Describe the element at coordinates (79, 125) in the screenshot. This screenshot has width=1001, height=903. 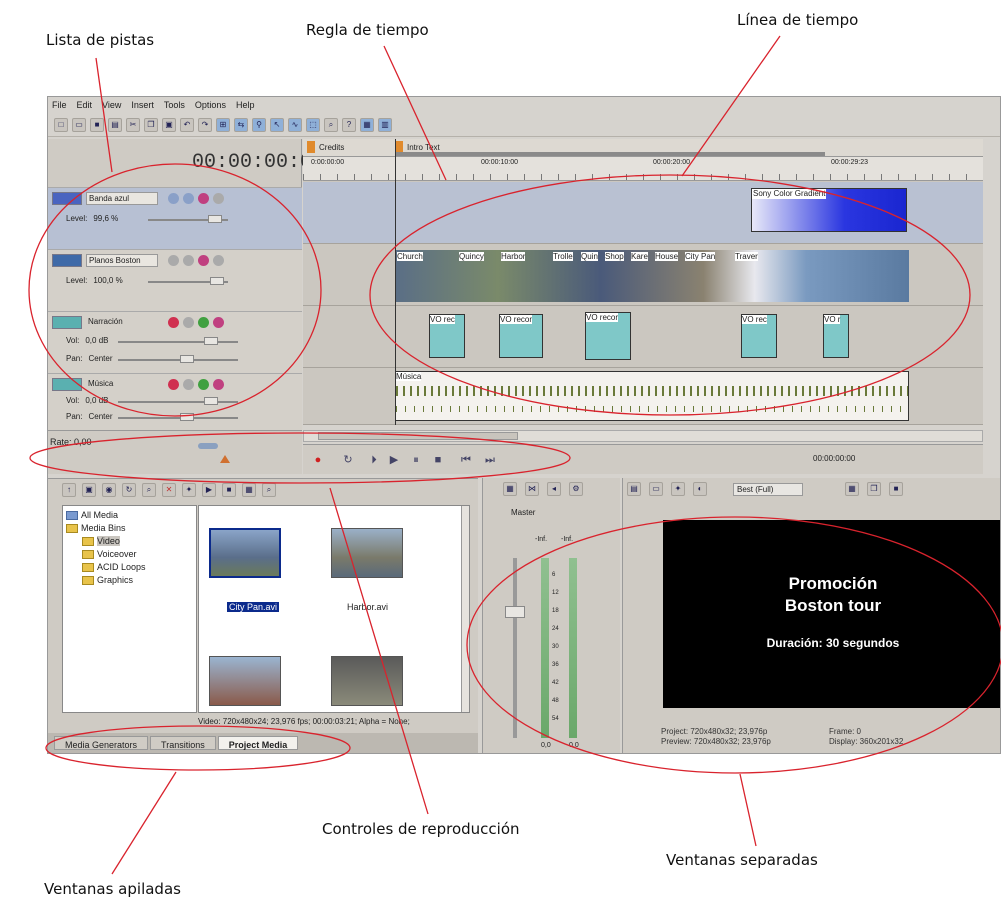
I see `open-folder-icon: ▭` at that location.